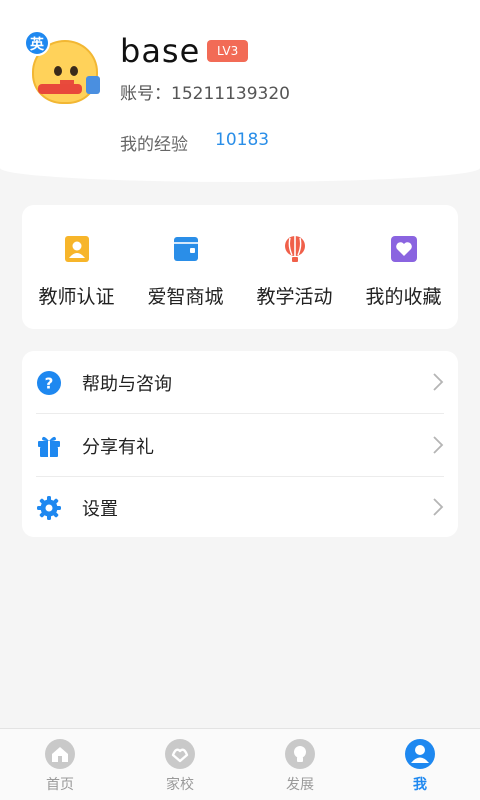  Describe the element at coordinates (60, 754) in the screenshot. I see `home-icon` at that location.